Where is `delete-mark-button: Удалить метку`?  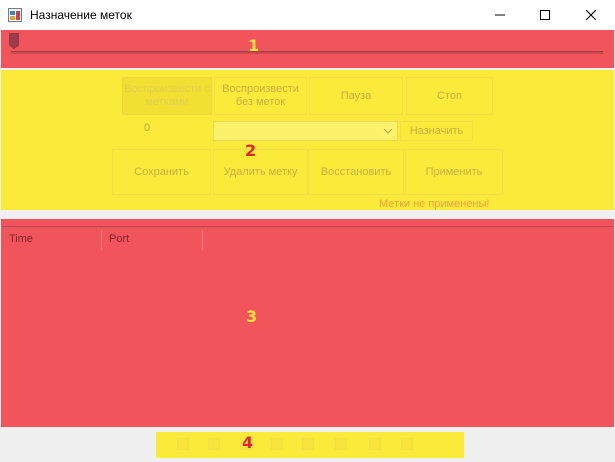 delete-mark-button: Удалить метку is located at coordinates (260, 172).